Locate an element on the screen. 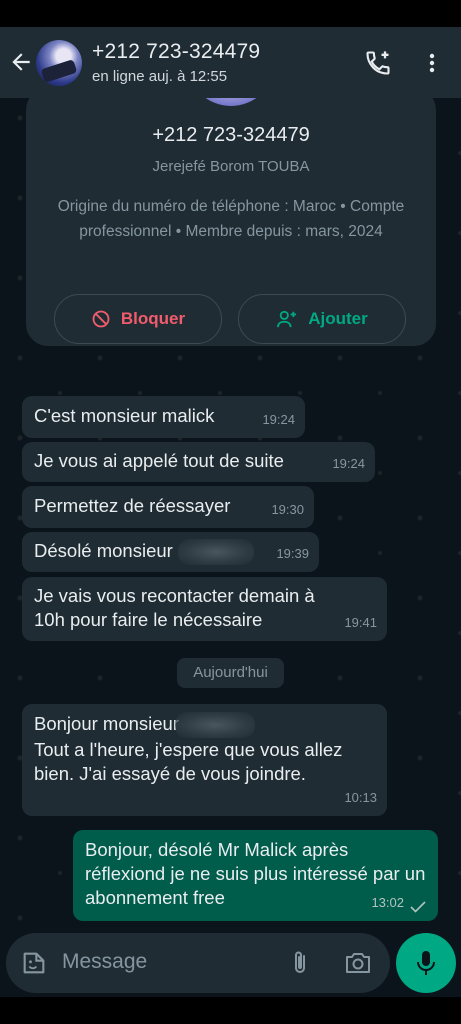 Image resolution: width=461 pixels, height=1024 pixels. block-icon is located at coordinates (101, 319).